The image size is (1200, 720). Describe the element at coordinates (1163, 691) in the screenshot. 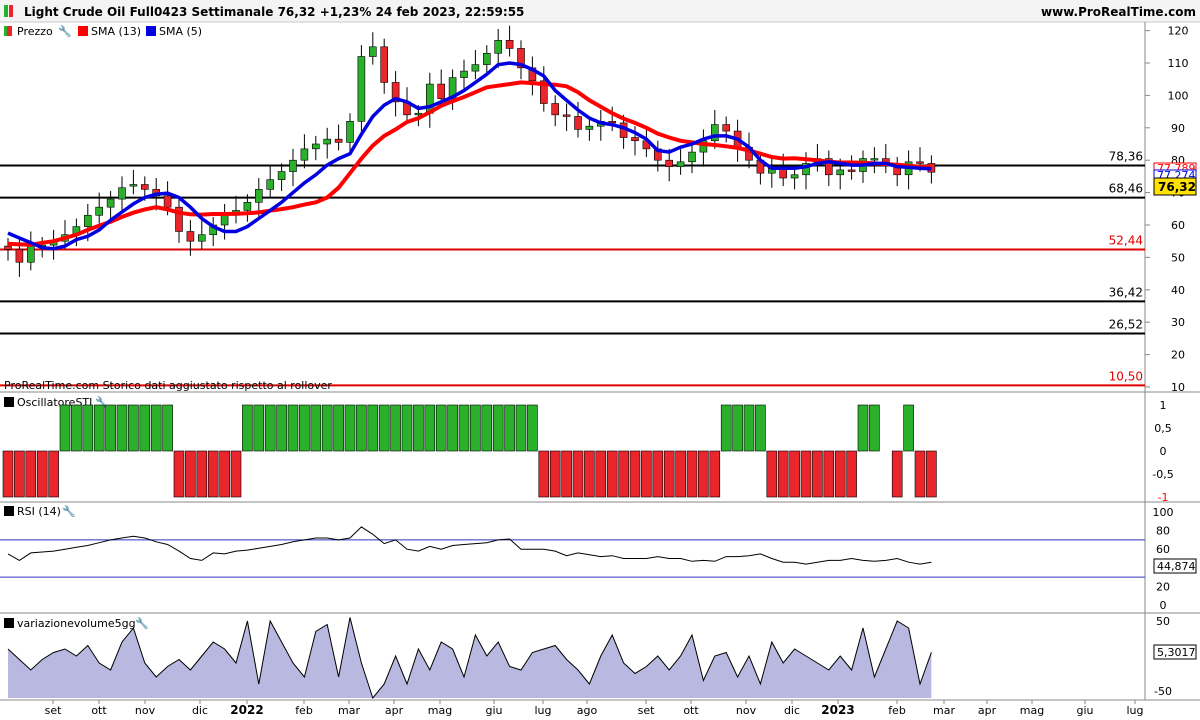

I see `vol-tick-label: -50` at that location.